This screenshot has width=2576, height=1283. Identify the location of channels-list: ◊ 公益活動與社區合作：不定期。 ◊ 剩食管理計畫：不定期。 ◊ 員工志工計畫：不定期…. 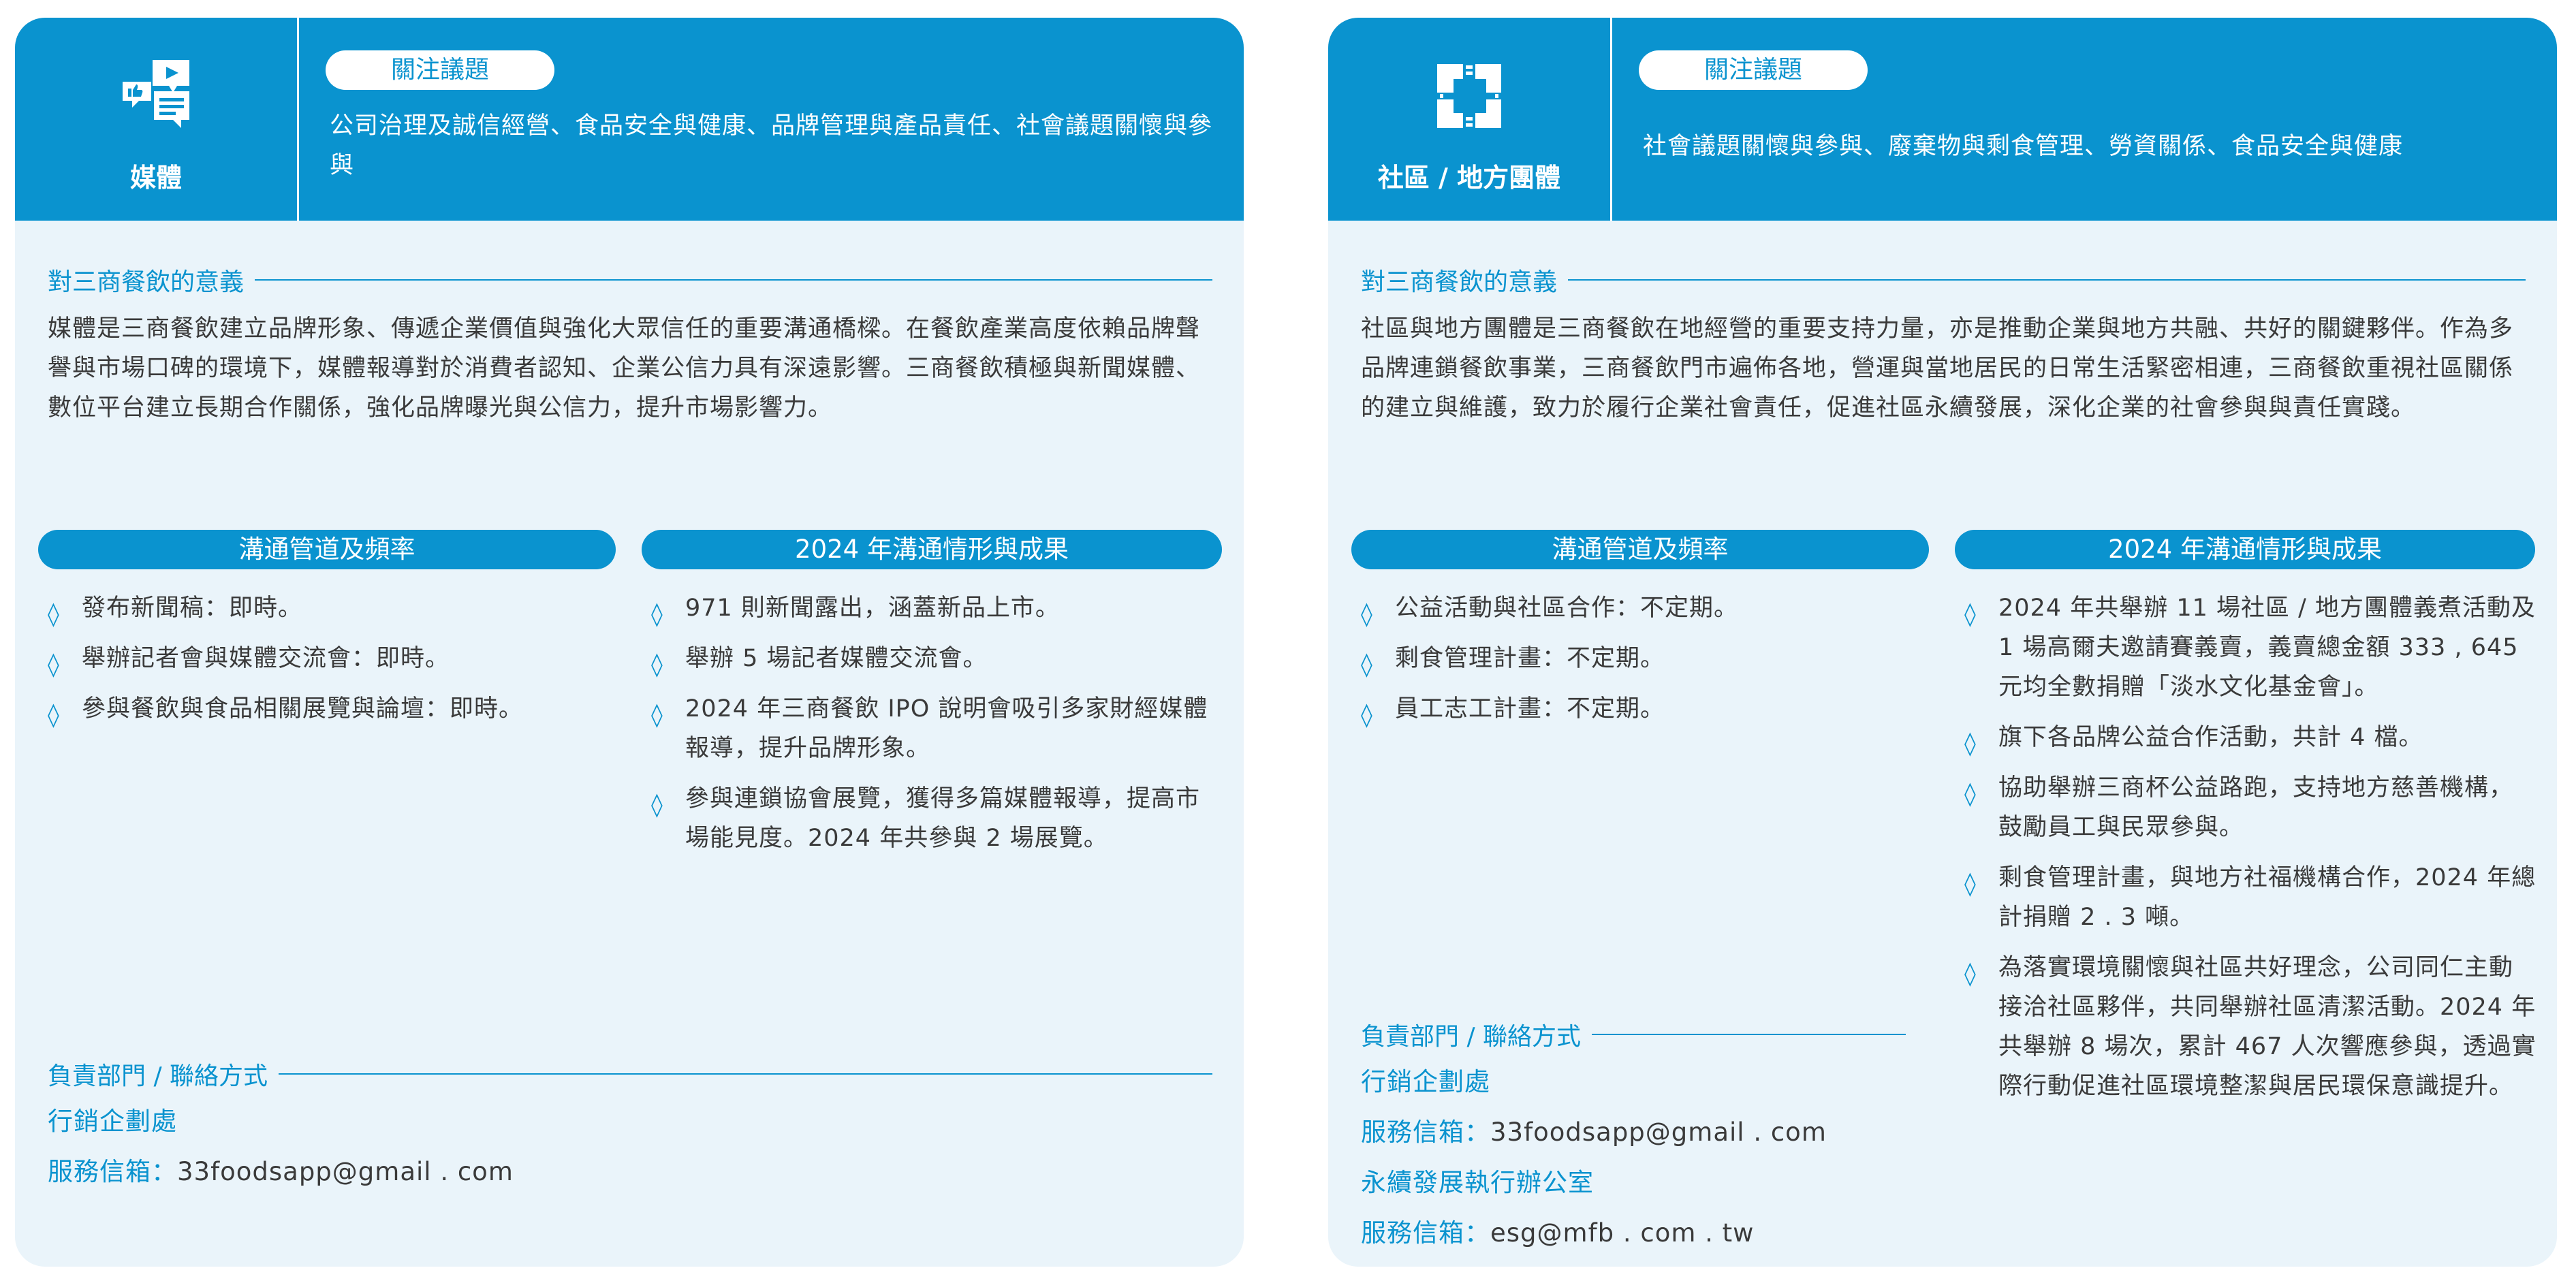
(1640, 664).